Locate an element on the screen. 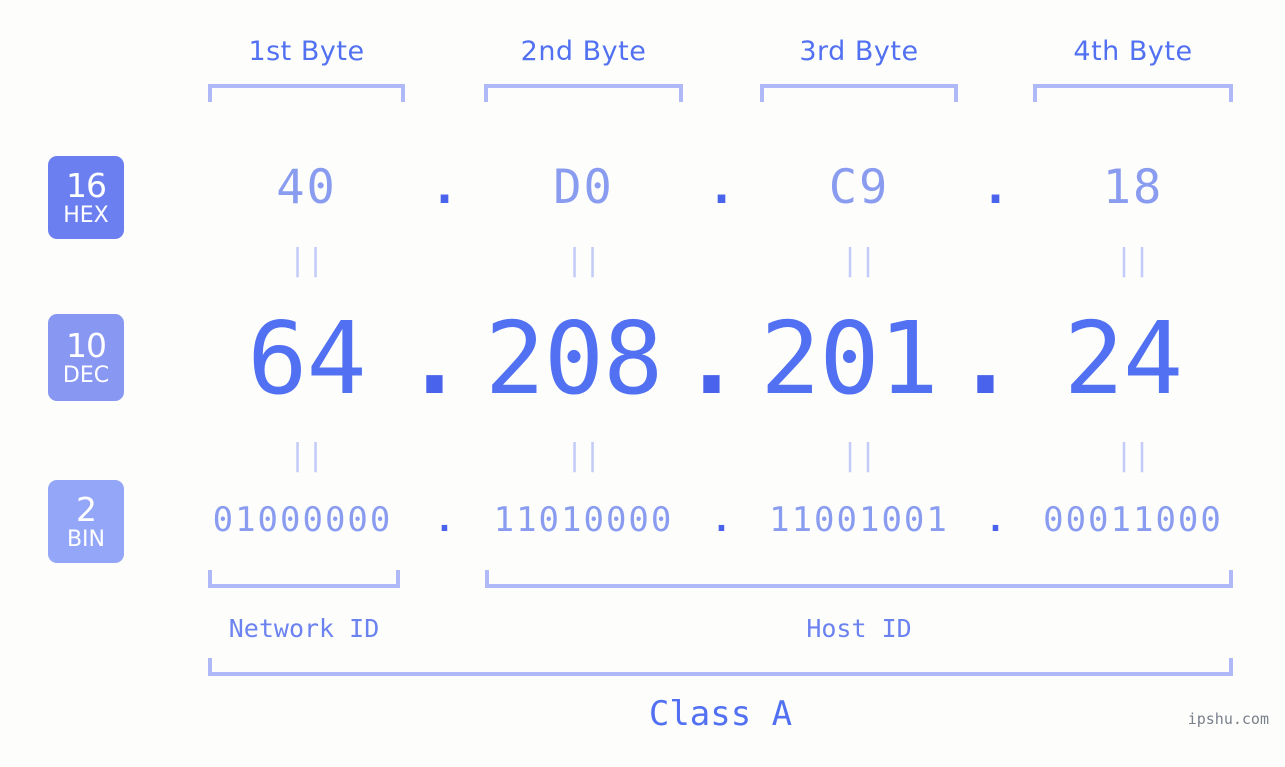 The width and height of the screenshot is (1285, 767). bin-byte-4: 00011000 is located at coordinates (1133, 520).